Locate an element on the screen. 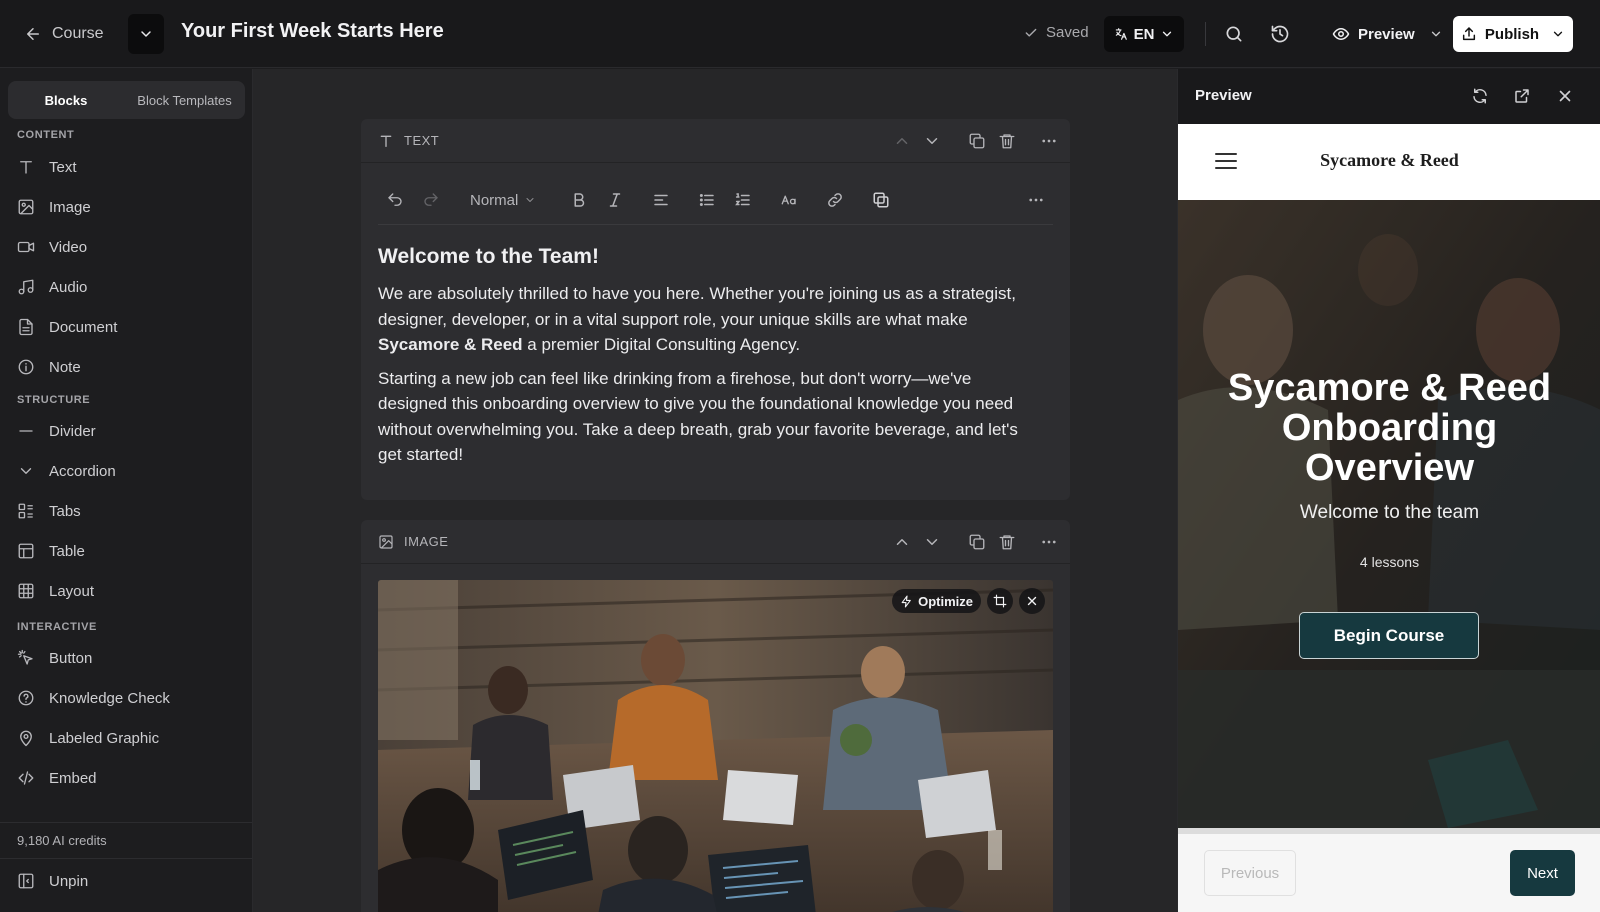 This screenshot has height=912, width=1600. next-button: Next is located at coordinates (1542, 873).